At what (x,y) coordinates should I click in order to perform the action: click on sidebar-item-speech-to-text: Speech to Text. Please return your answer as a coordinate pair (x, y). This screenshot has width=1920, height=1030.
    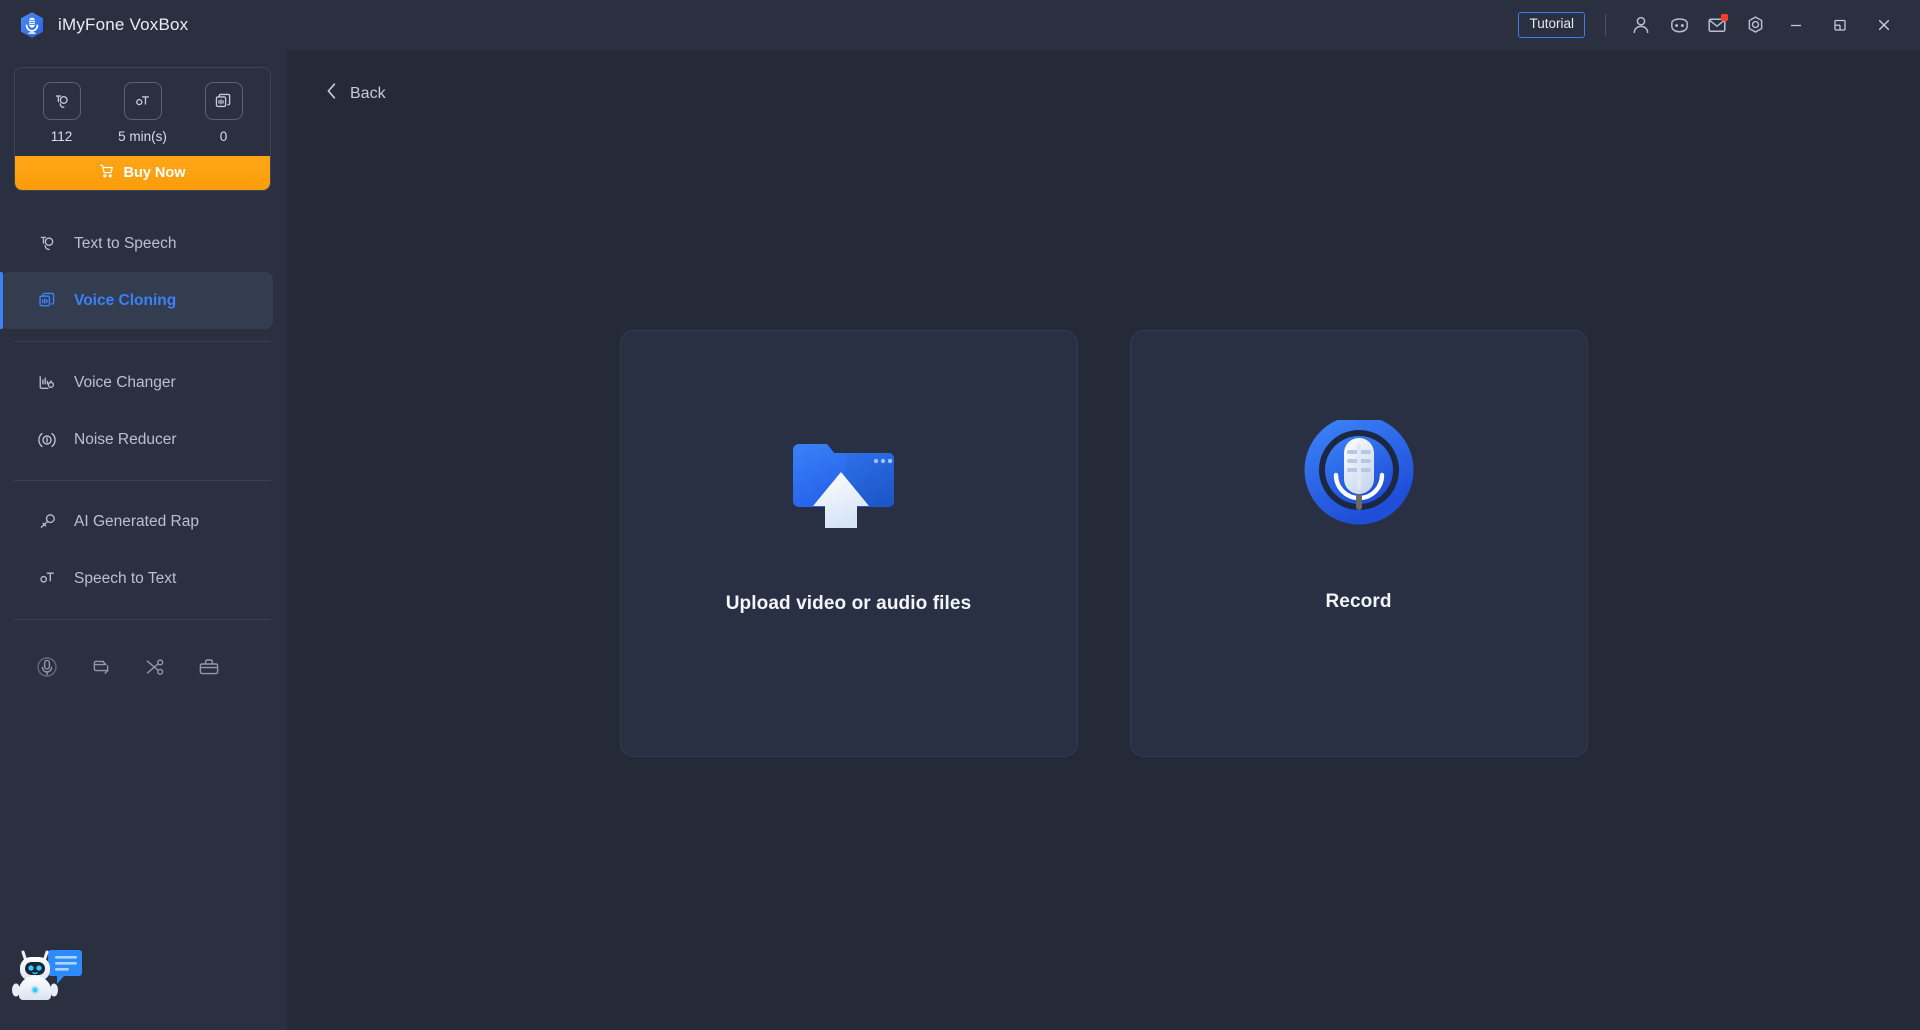
    Looking at the image, I should click on (136, 578).